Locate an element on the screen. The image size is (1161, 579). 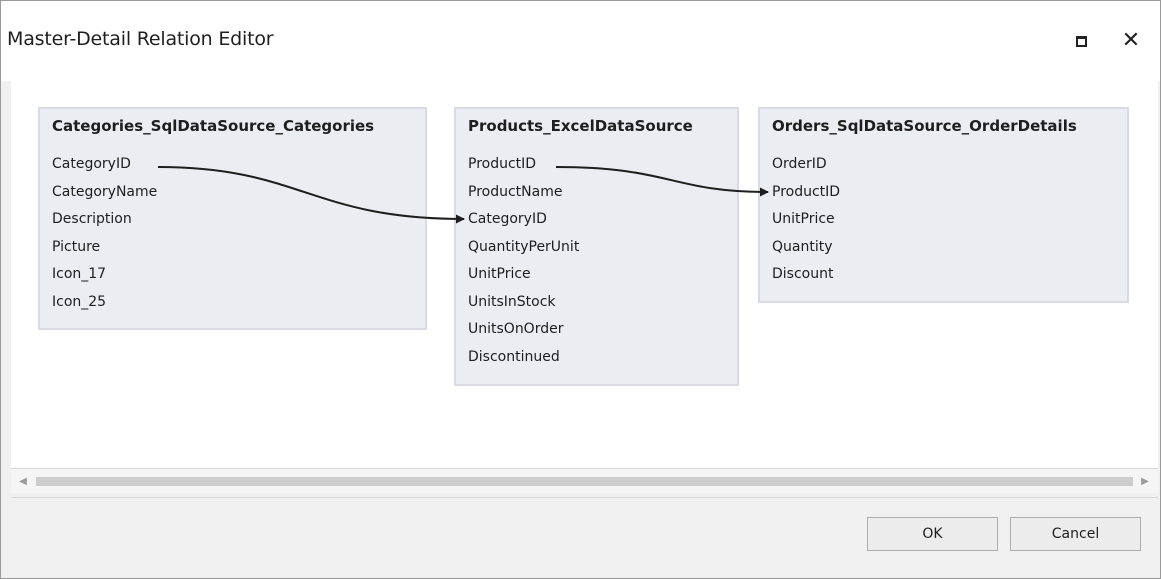
scroll-right-icon: ▶ is located at coordinates (1145, 481).